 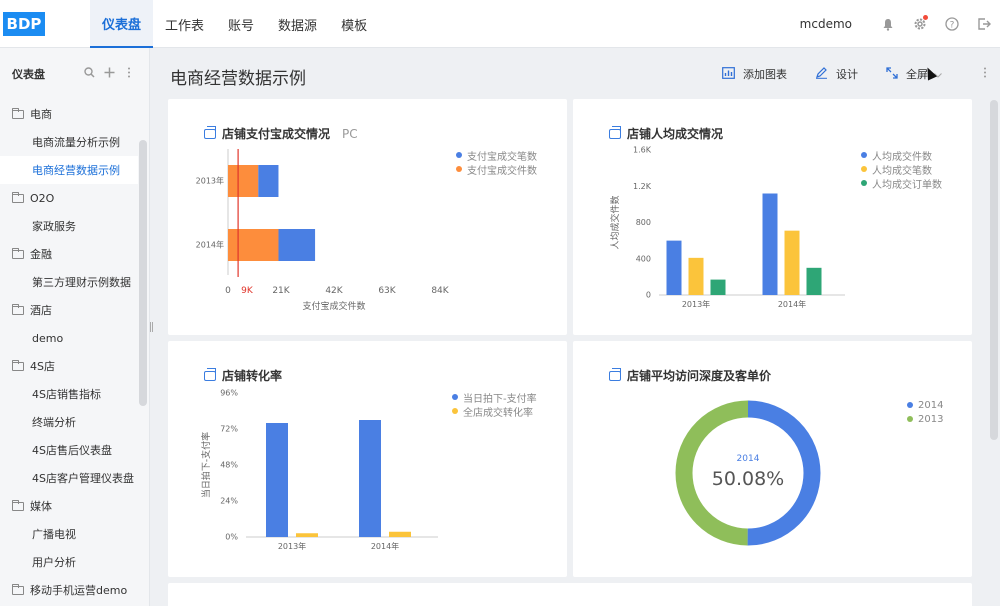 I want to click on y-tick-label: 48%, so click(x=229, y=465).